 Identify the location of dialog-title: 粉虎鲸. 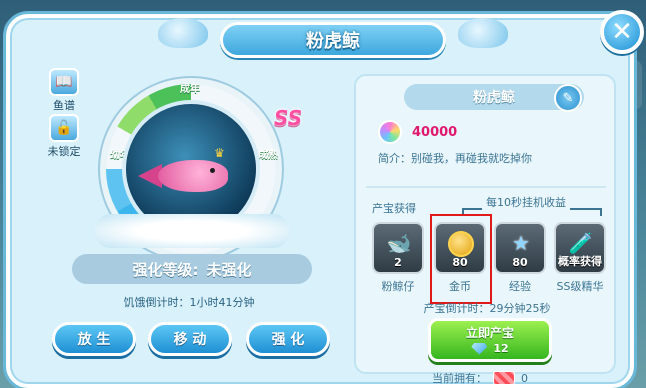
(333, 41).